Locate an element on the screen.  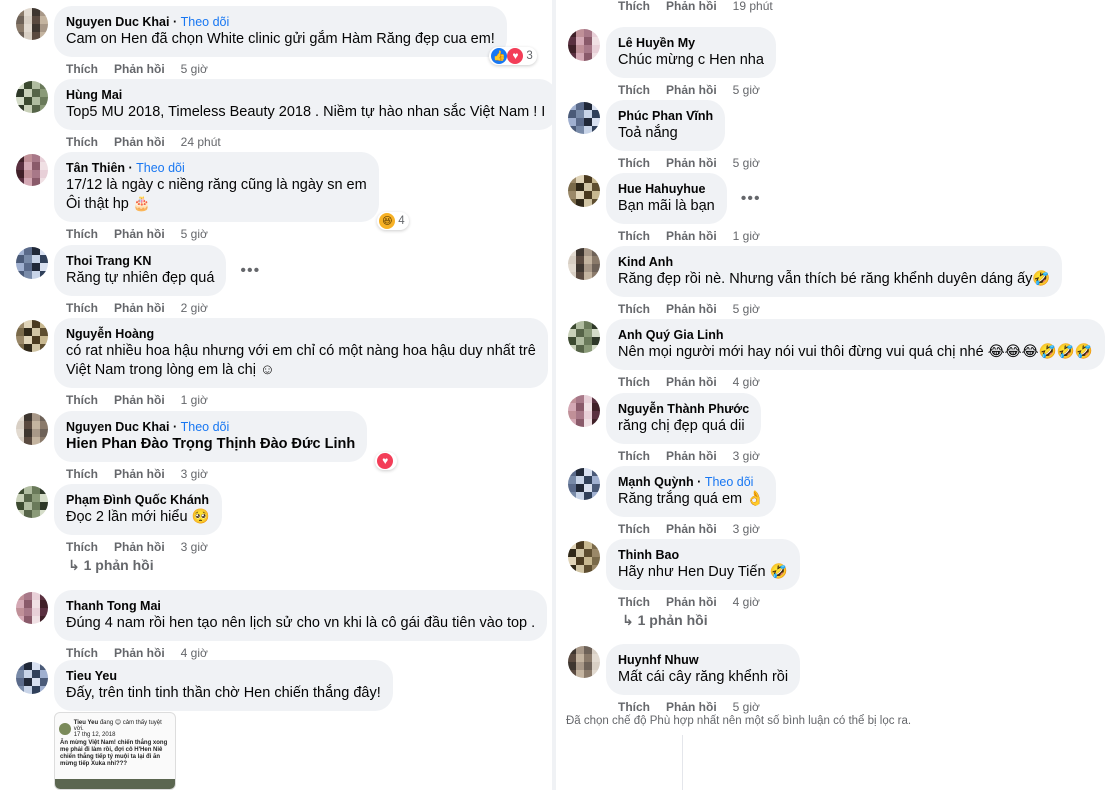
comment-time: 2 giờ is located at coordinates (194, 308).